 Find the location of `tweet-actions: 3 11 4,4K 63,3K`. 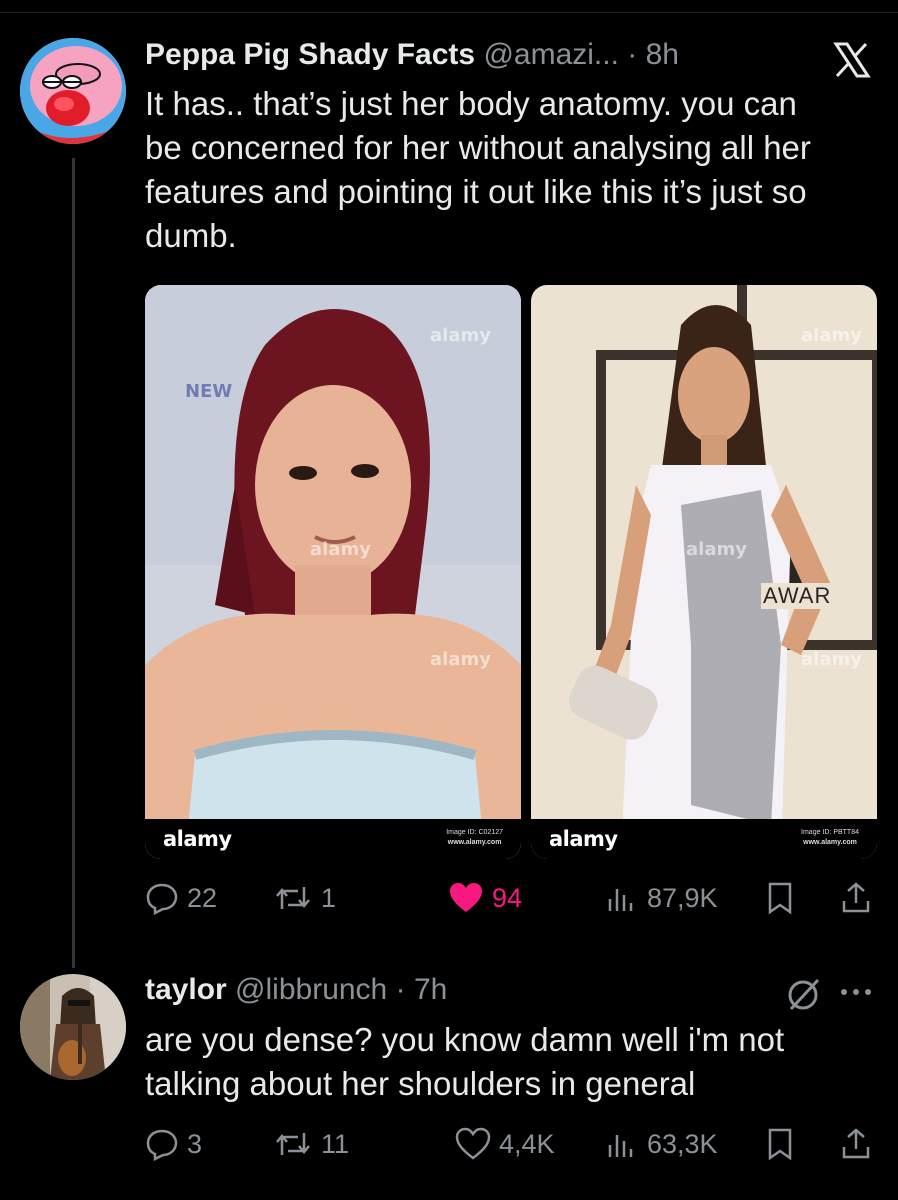

tweet-actions: 3 11 4,4K 63,3K is located at coordinates (512, 1144).